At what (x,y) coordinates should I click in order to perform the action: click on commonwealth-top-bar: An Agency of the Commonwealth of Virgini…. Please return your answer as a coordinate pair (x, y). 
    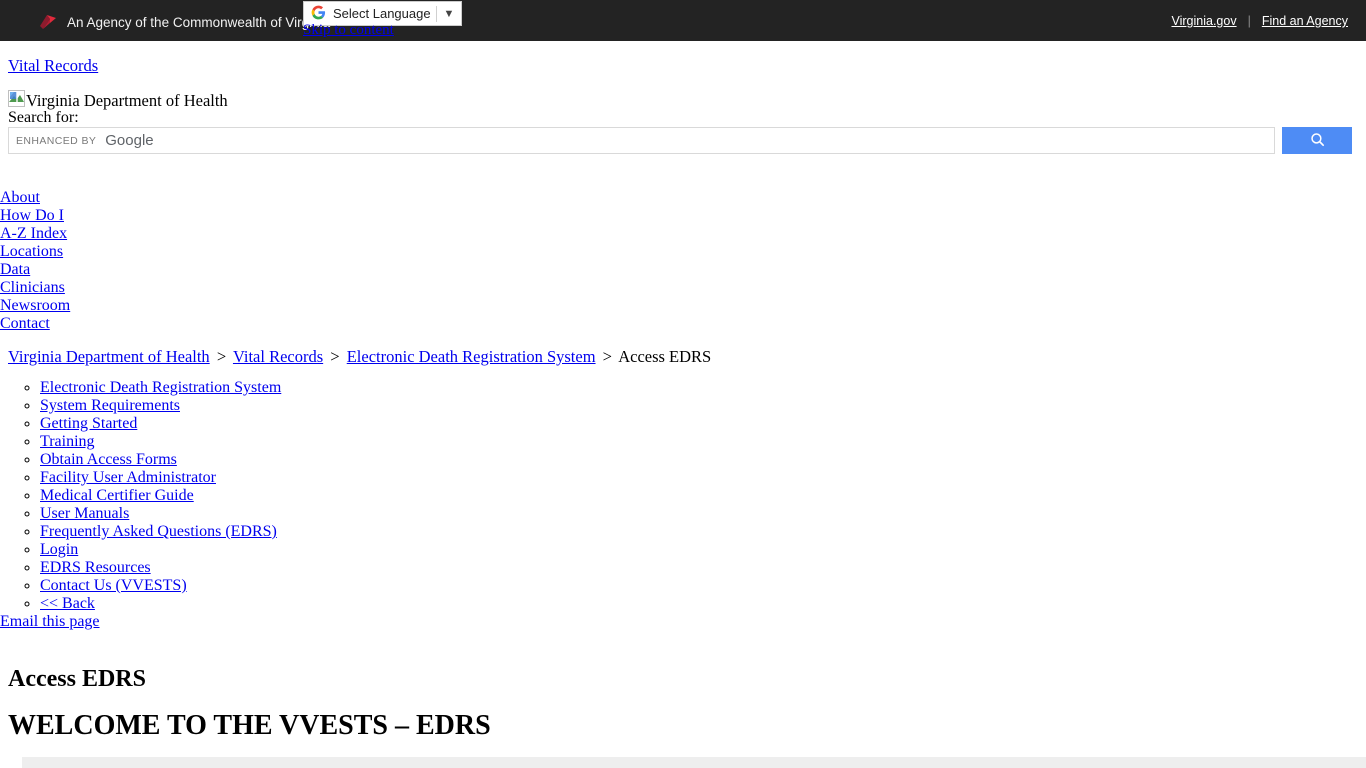
    Looking at the image, I should click on (683, 20).